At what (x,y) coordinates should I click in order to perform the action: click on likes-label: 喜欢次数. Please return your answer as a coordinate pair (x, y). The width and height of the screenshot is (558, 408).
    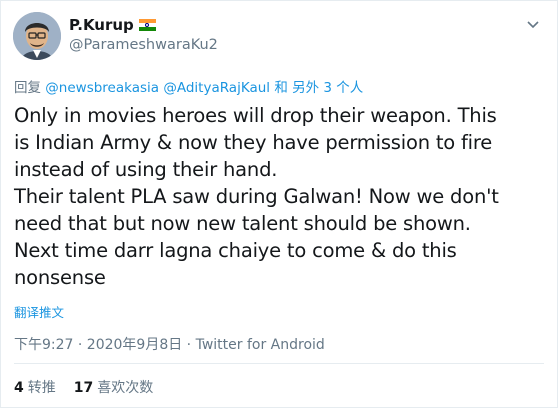
    Looking at the image, I should click on (125, 388).